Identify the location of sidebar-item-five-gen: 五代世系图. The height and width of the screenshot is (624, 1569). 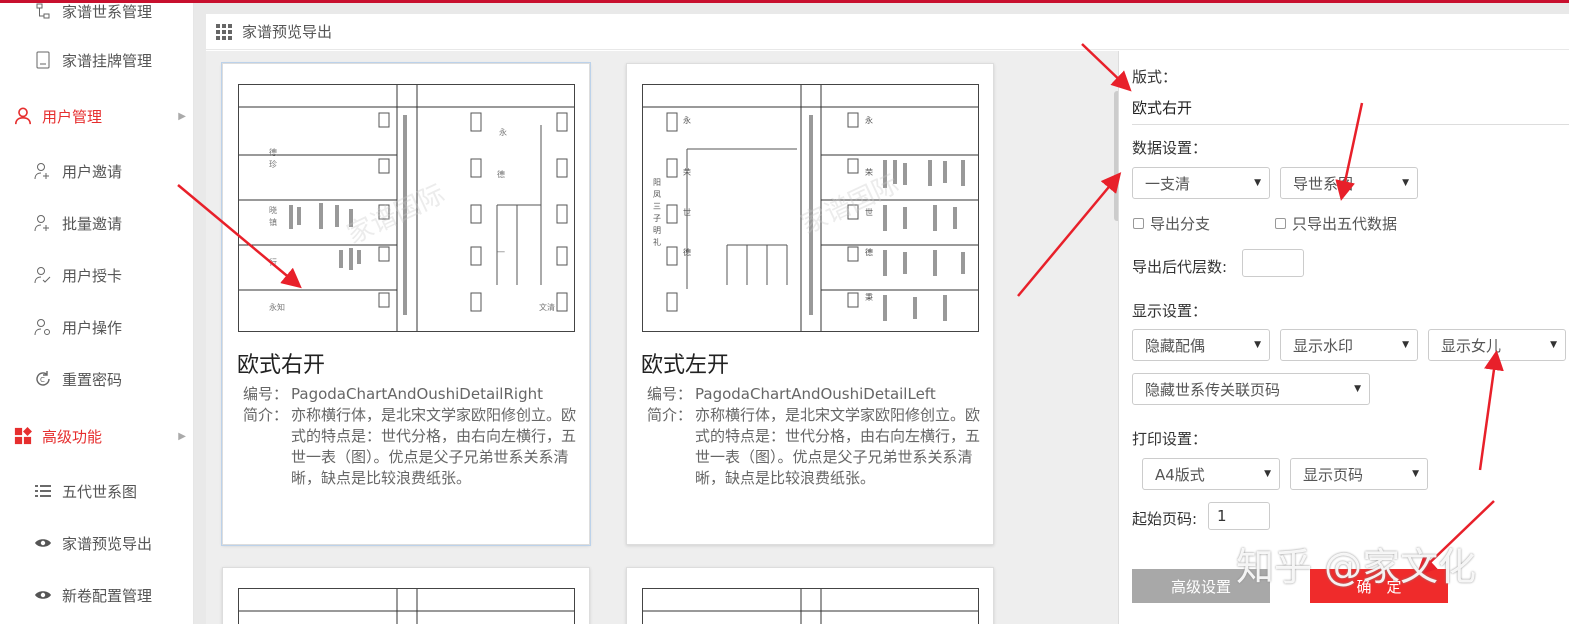
(96, 491).